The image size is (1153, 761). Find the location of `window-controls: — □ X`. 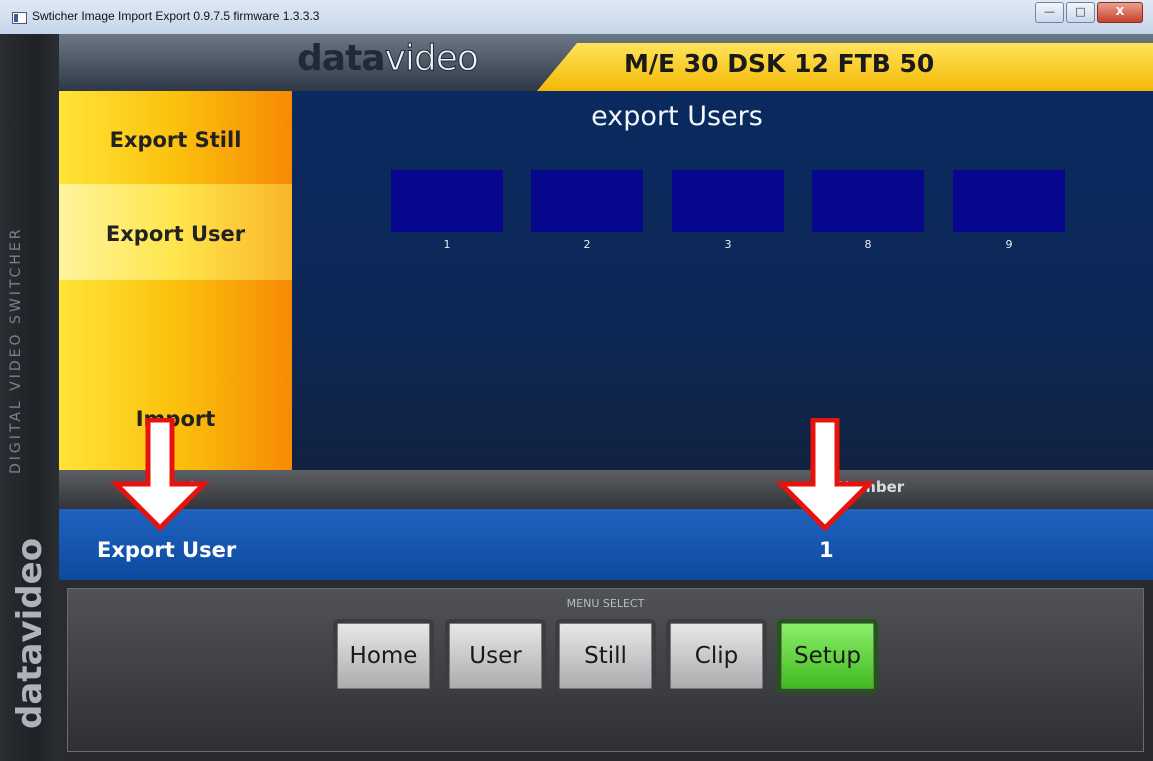

window-controls: — □ X is located at coordinates (1088, 12).